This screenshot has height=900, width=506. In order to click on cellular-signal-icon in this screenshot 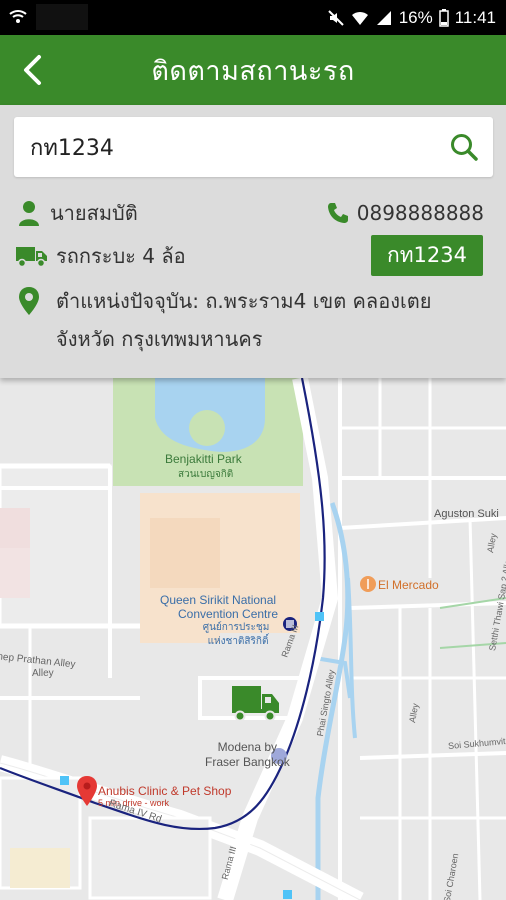, I will do `click(384, 18)`.